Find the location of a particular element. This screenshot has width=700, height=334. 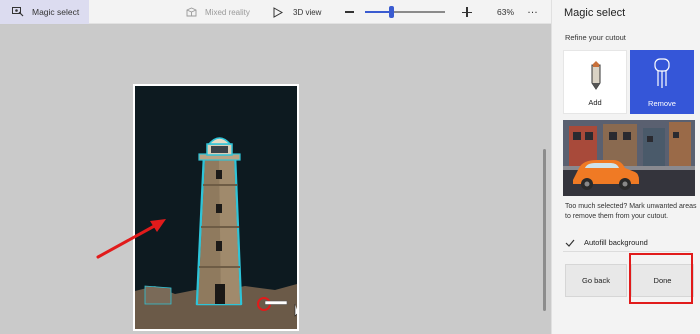

mixed-reality-icon is located at coordinates (191, 12).